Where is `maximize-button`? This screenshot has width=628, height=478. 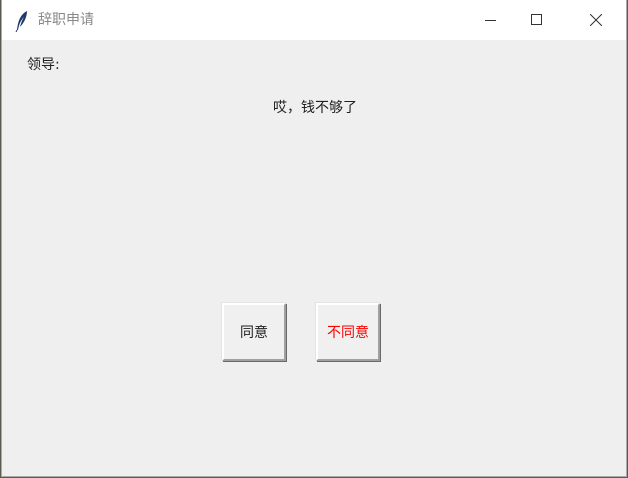 maximize-button is located at coordinates (537, 20).